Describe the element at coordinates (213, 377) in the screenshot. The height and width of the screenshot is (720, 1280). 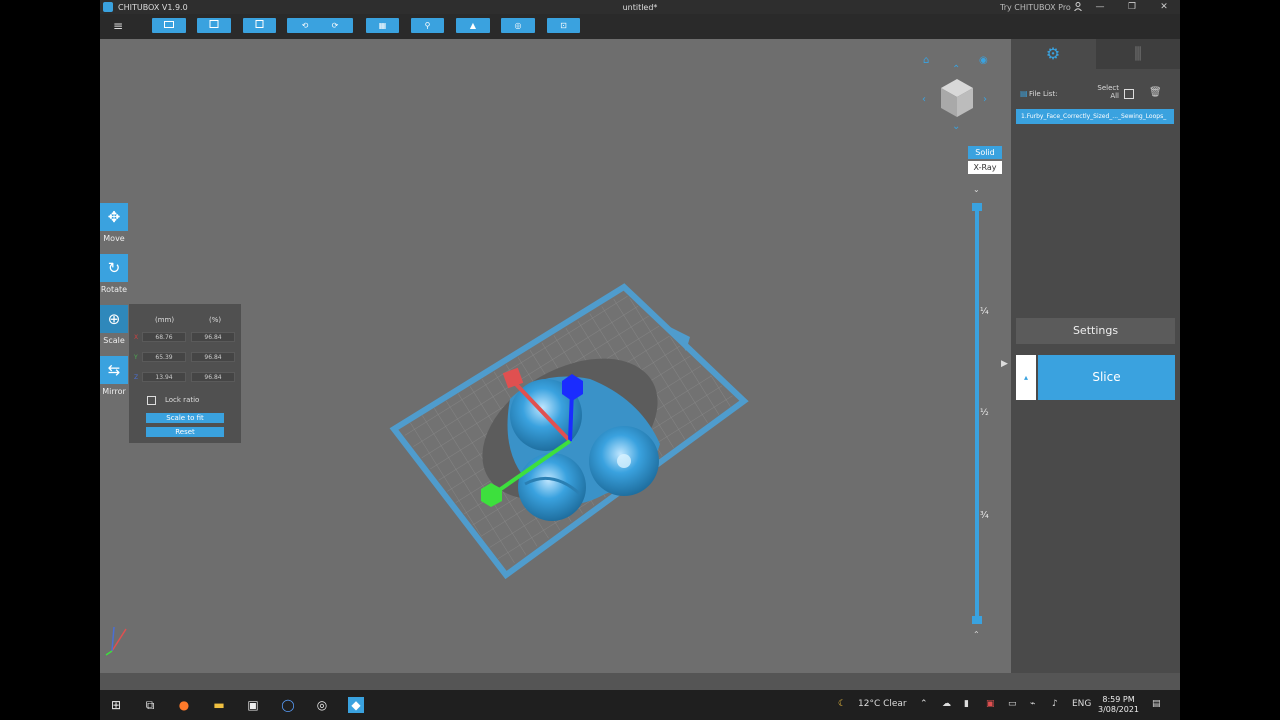
I see `z-percent-field: 96.84` at that location.